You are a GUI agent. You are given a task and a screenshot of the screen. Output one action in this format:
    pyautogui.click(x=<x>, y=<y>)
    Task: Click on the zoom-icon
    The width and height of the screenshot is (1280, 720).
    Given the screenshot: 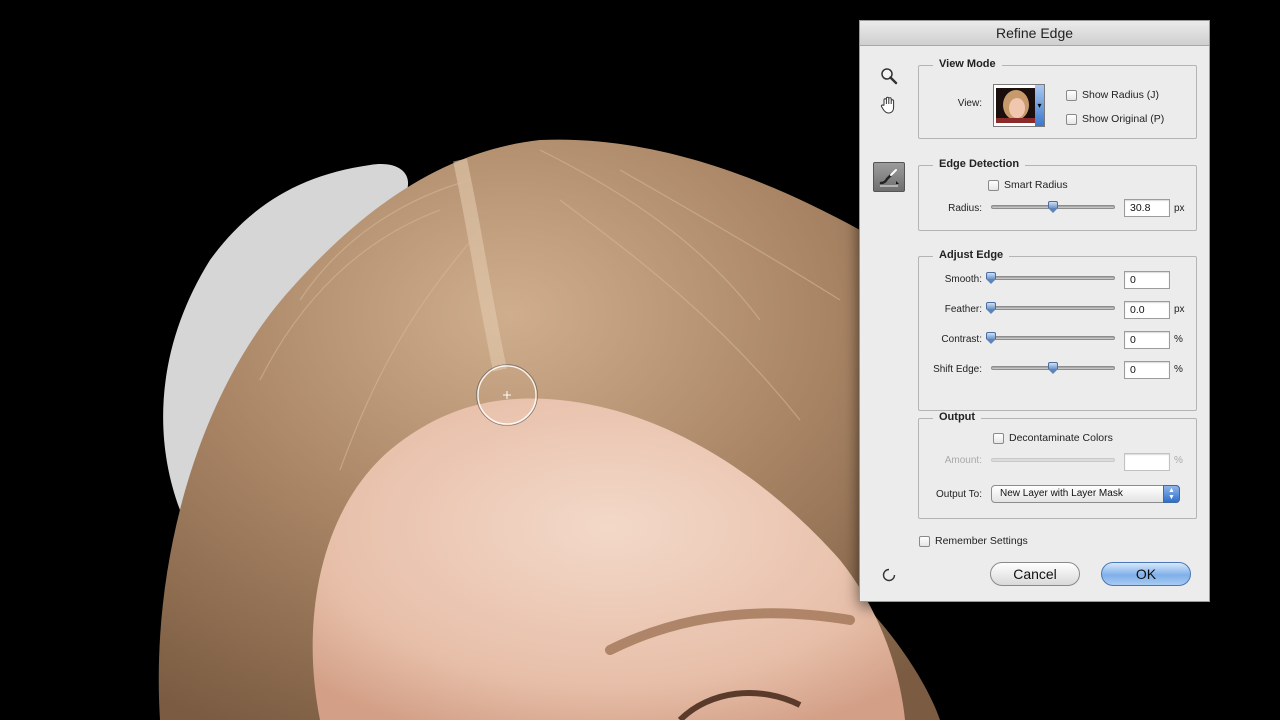 What is the action you would take?
    pyautogui.click(x=889, y=76)
    